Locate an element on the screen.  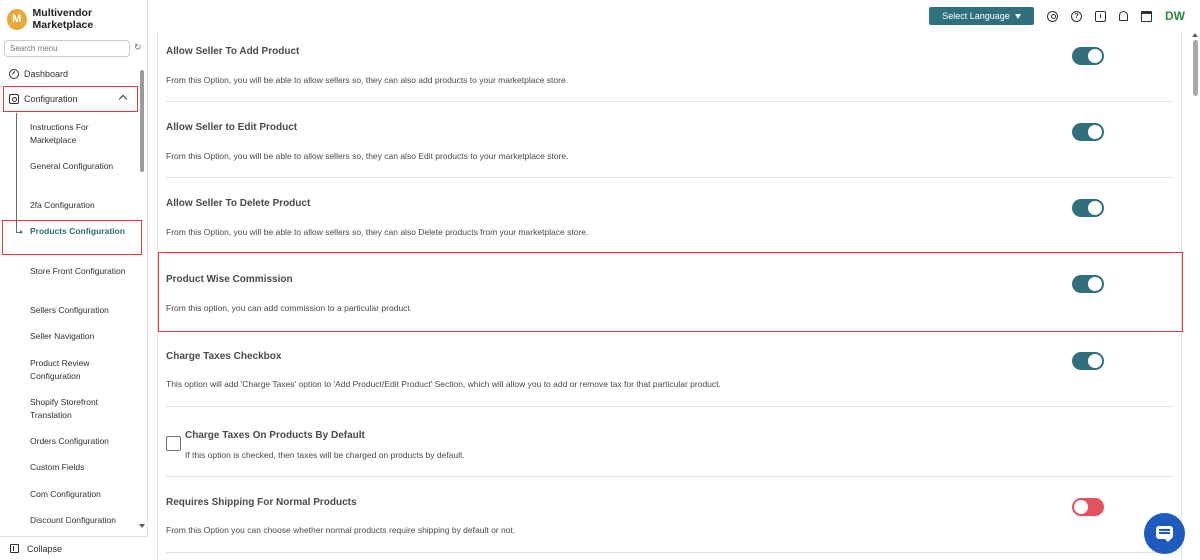
setting-title: Allow Seller To Add Product is located at coordinates (233, 51).